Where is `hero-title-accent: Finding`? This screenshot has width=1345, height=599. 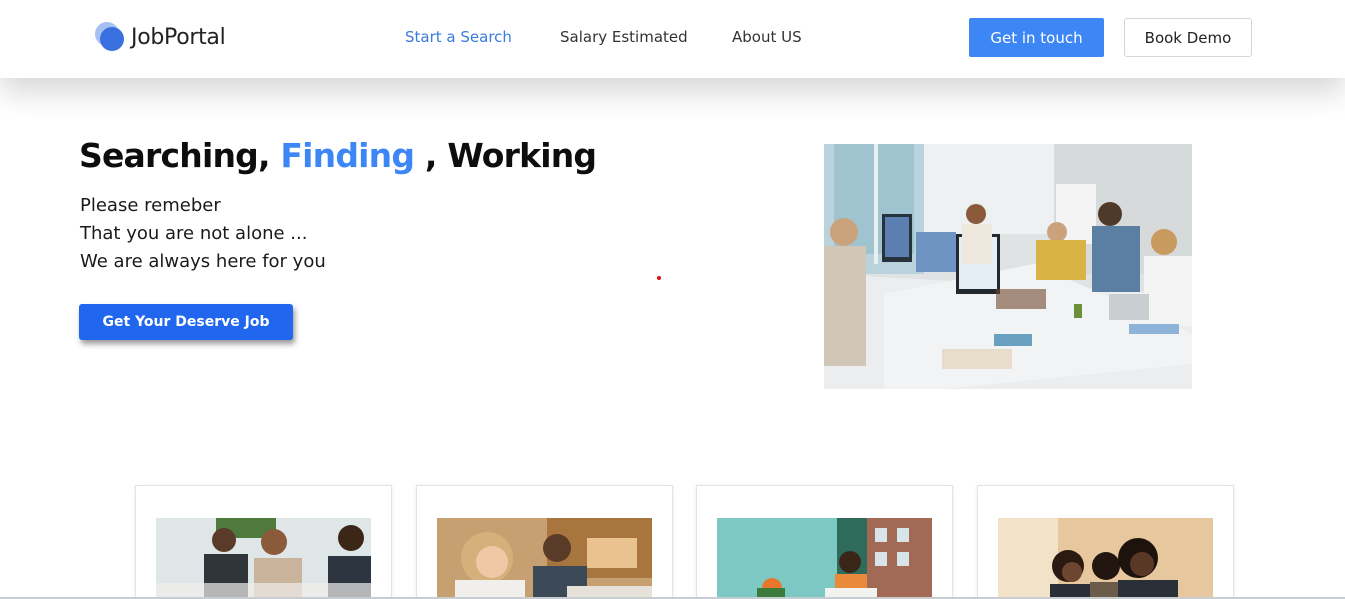
hero-title-accent: Finding is located at coordinates (347, 155).